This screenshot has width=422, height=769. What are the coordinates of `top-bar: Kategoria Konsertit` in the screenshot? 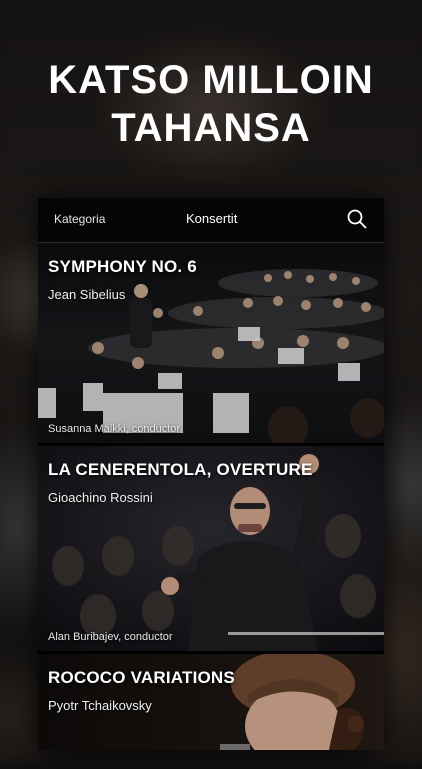 It's located at (211, 220).